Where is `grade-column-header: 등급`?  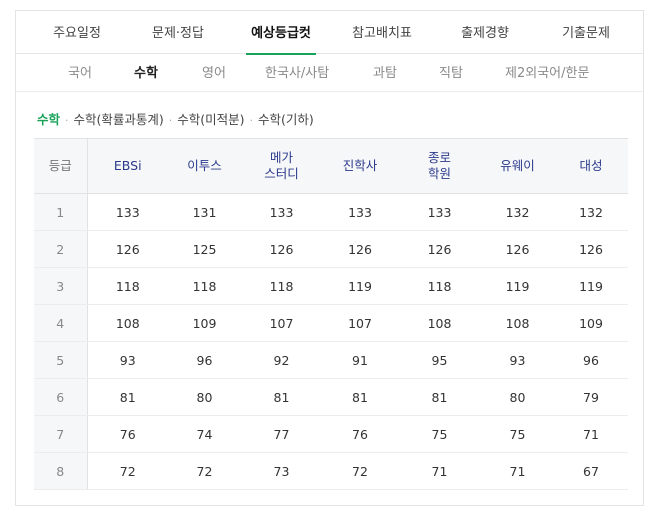
grade-column-header: 등급 is located at coordinates (61, 166).